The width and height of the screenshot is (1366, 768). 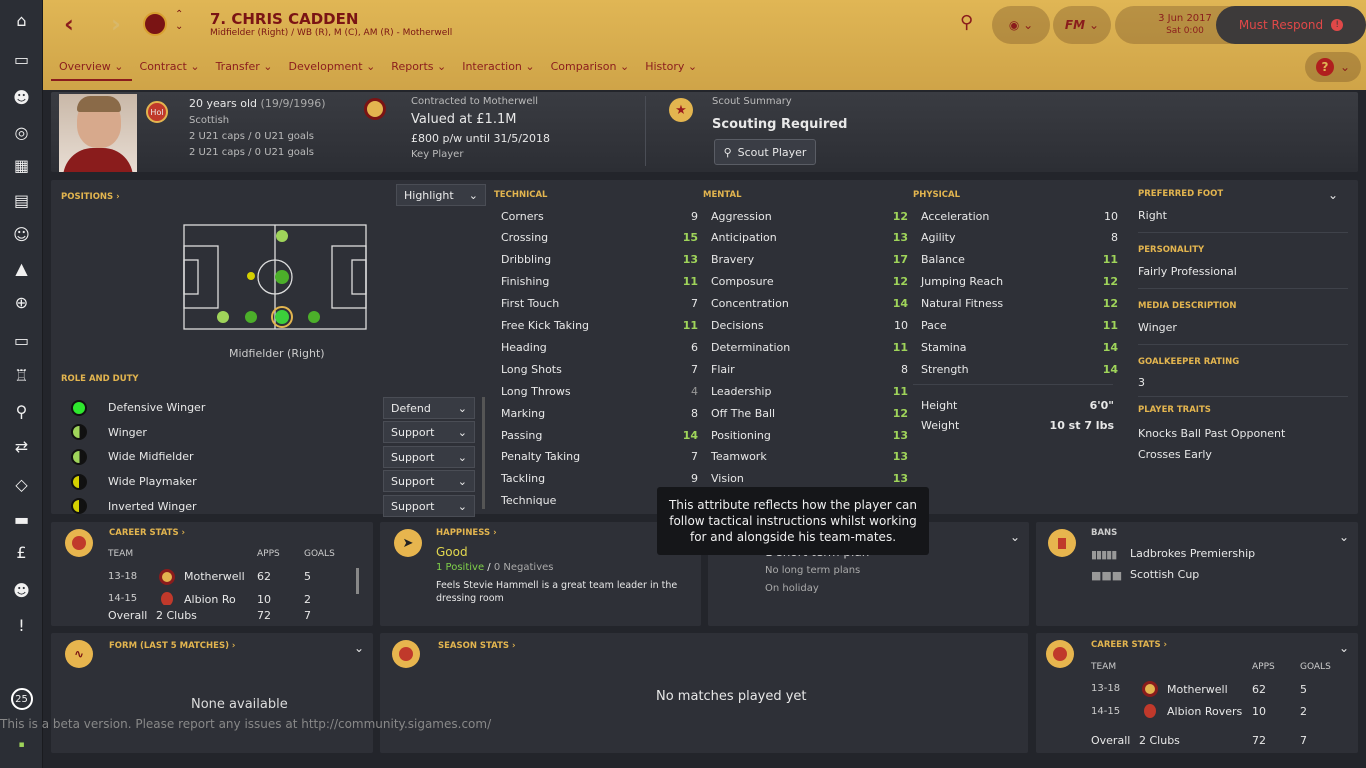 I want to click on role-name: Wide Playmaker, so click(x=152, y=481).